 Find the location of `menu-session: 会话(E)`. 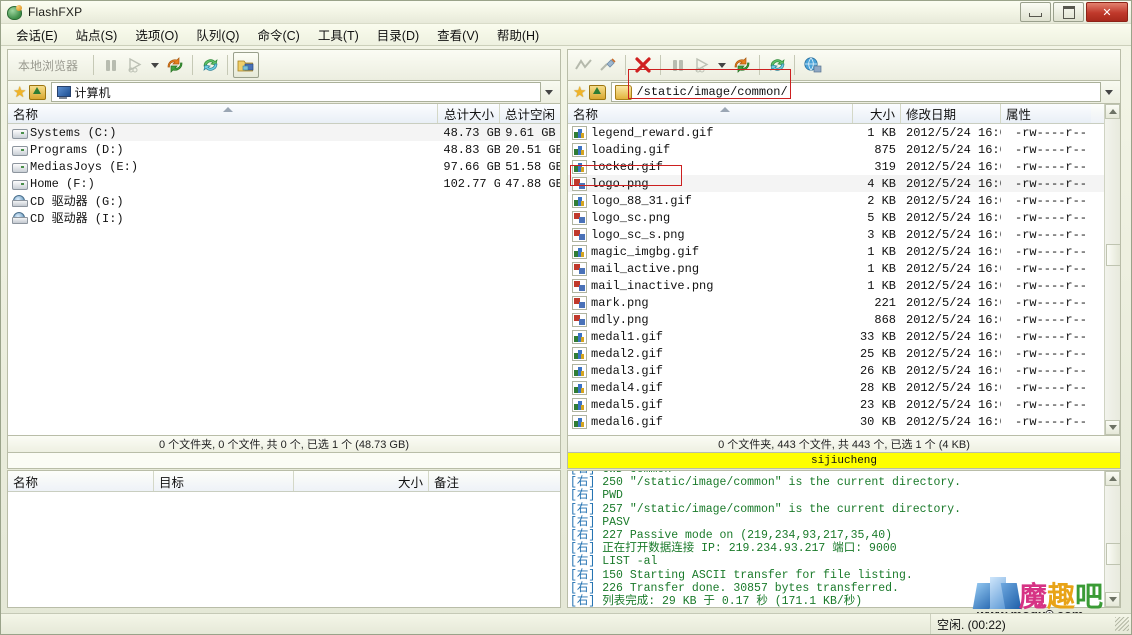

menu-session: 会话(E) is located at coordinates (37, 34).